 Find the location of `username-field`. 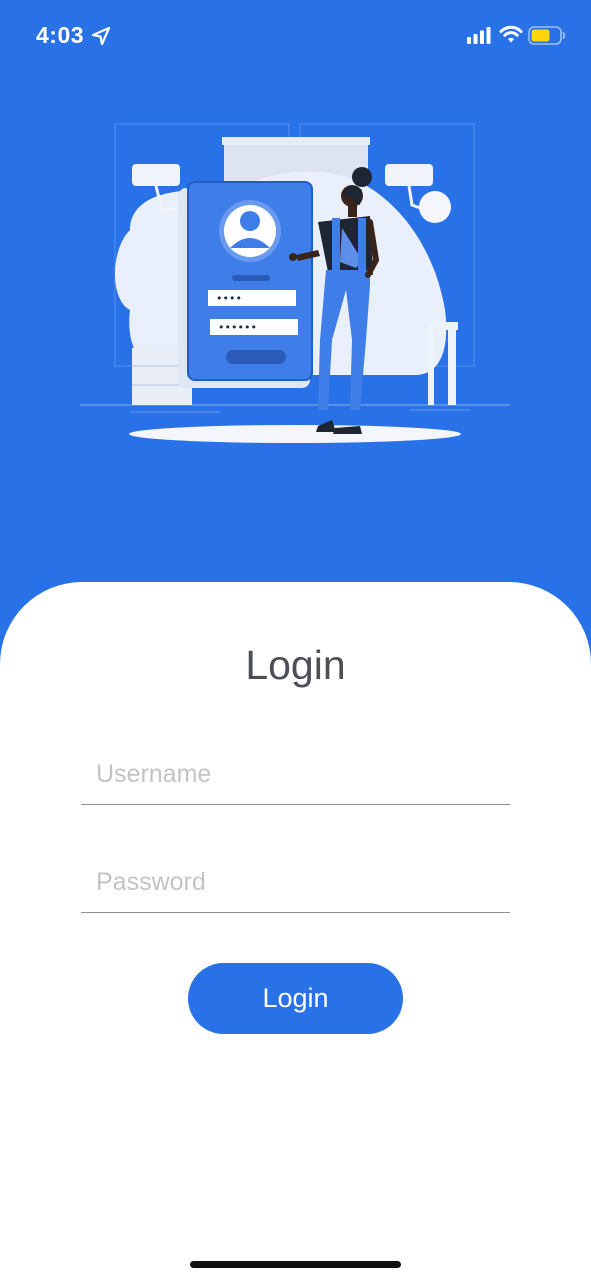

username-field is located at coordinates (295, 774).